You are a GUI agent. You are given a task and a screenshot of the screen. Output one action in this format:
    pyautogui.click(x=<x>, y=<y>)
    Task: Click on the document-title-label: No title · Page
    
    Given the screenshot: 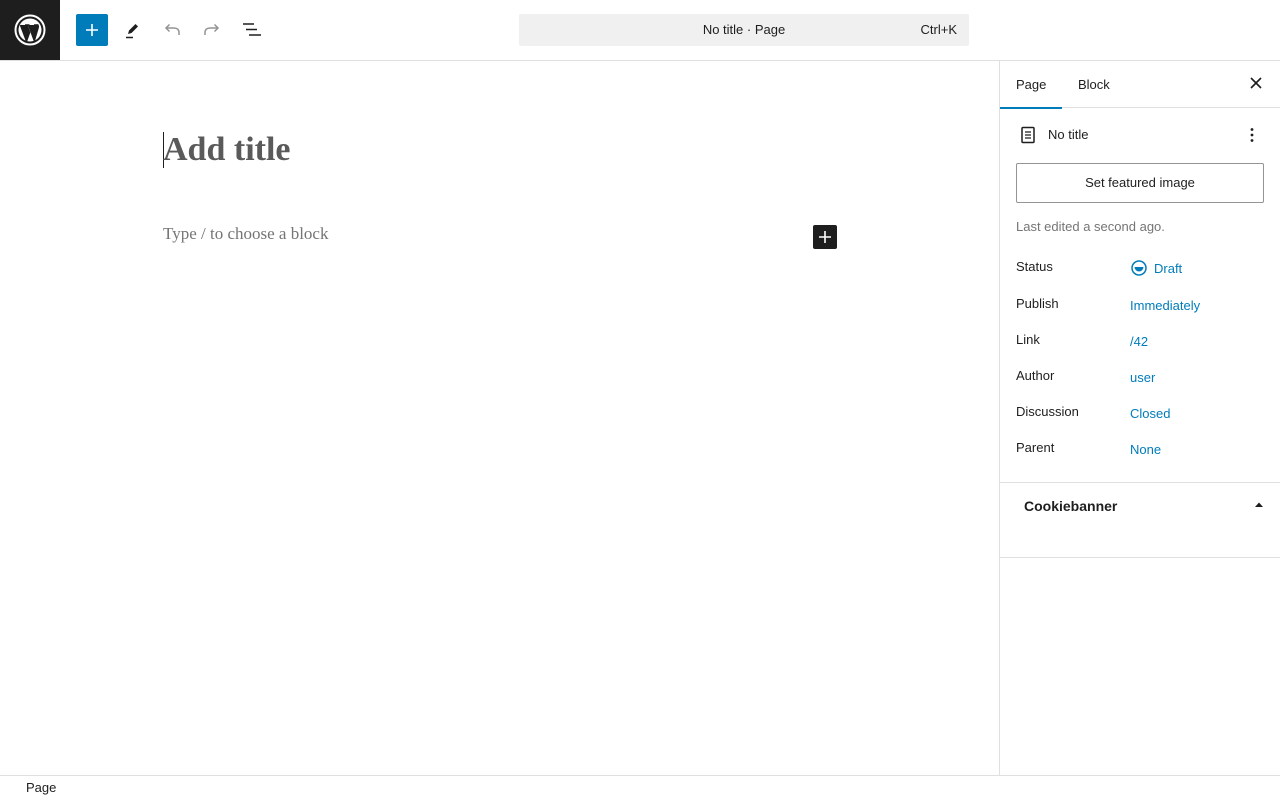 What is the action you would take?
    pyautogui.click(x=744, y=29)
    